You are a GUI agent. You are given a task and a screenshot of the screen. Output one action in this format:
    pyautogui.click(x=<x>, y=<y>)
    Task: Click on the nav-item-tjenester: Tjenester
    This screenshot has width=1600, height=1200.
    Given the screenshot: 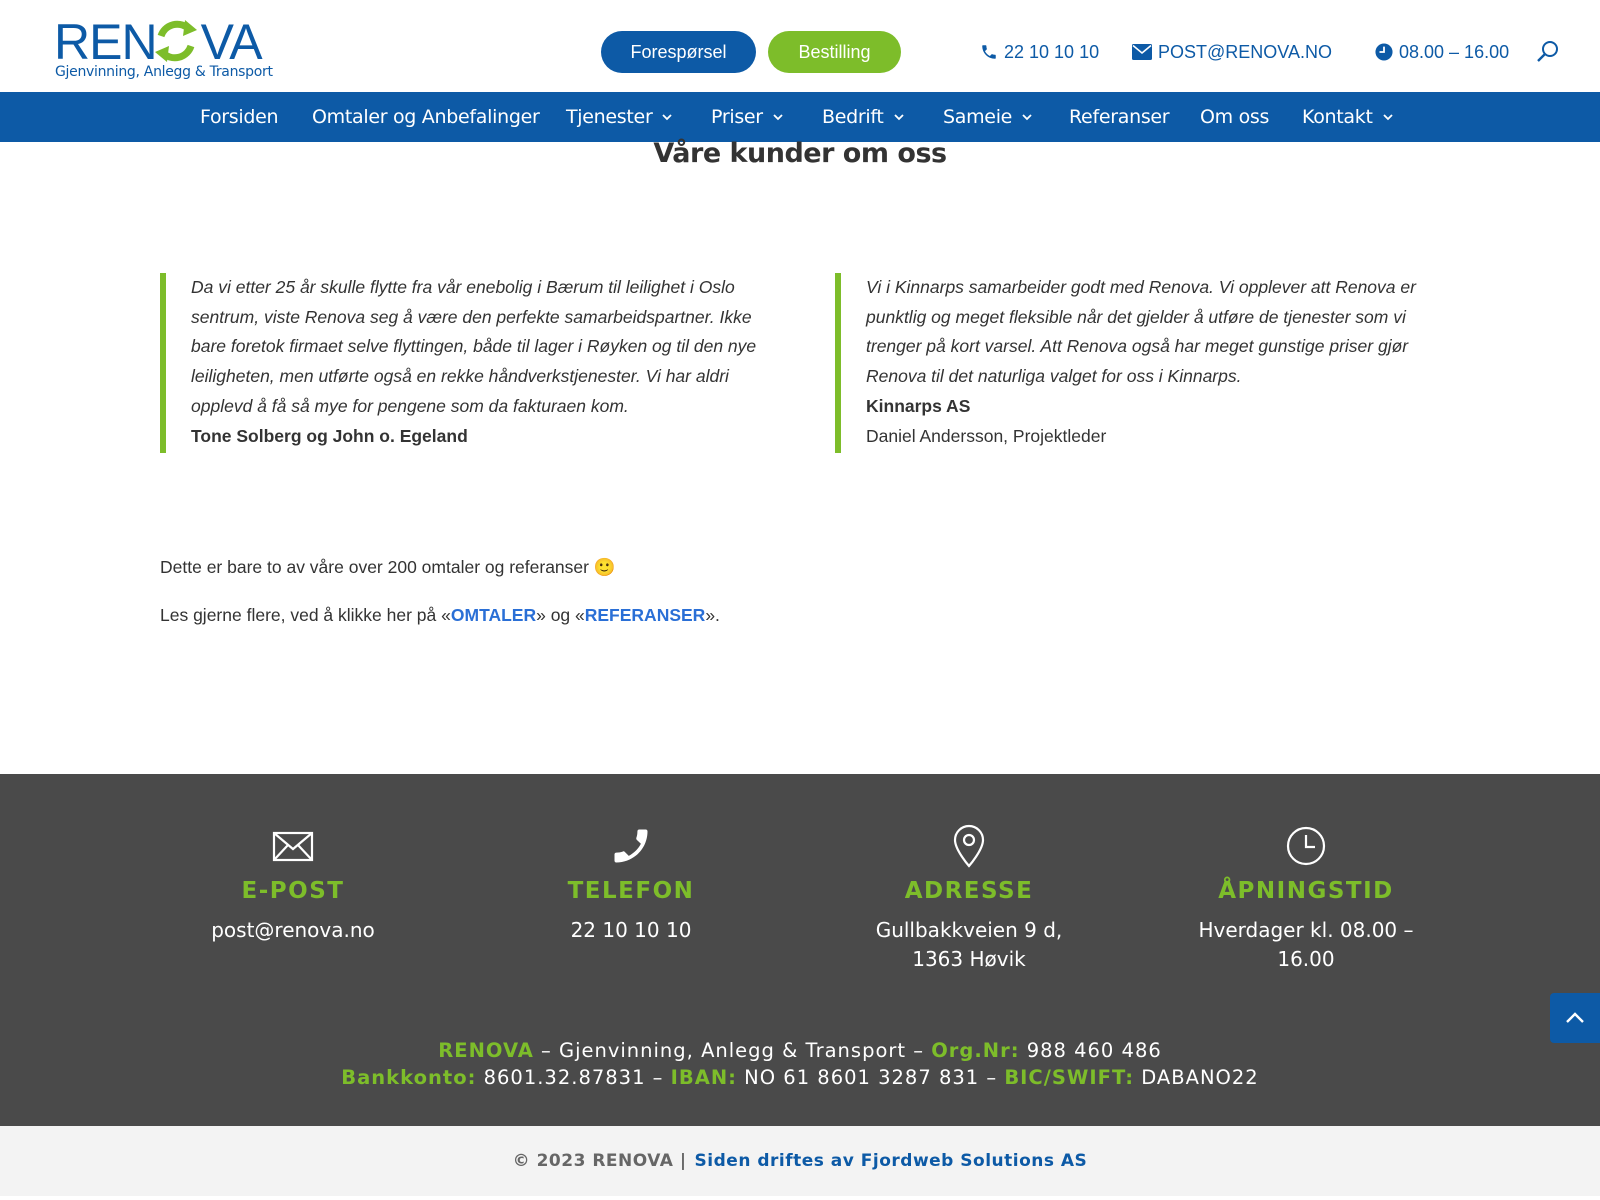 What is the action you would take?
    pyautogui.click(x=619, y=117)
    